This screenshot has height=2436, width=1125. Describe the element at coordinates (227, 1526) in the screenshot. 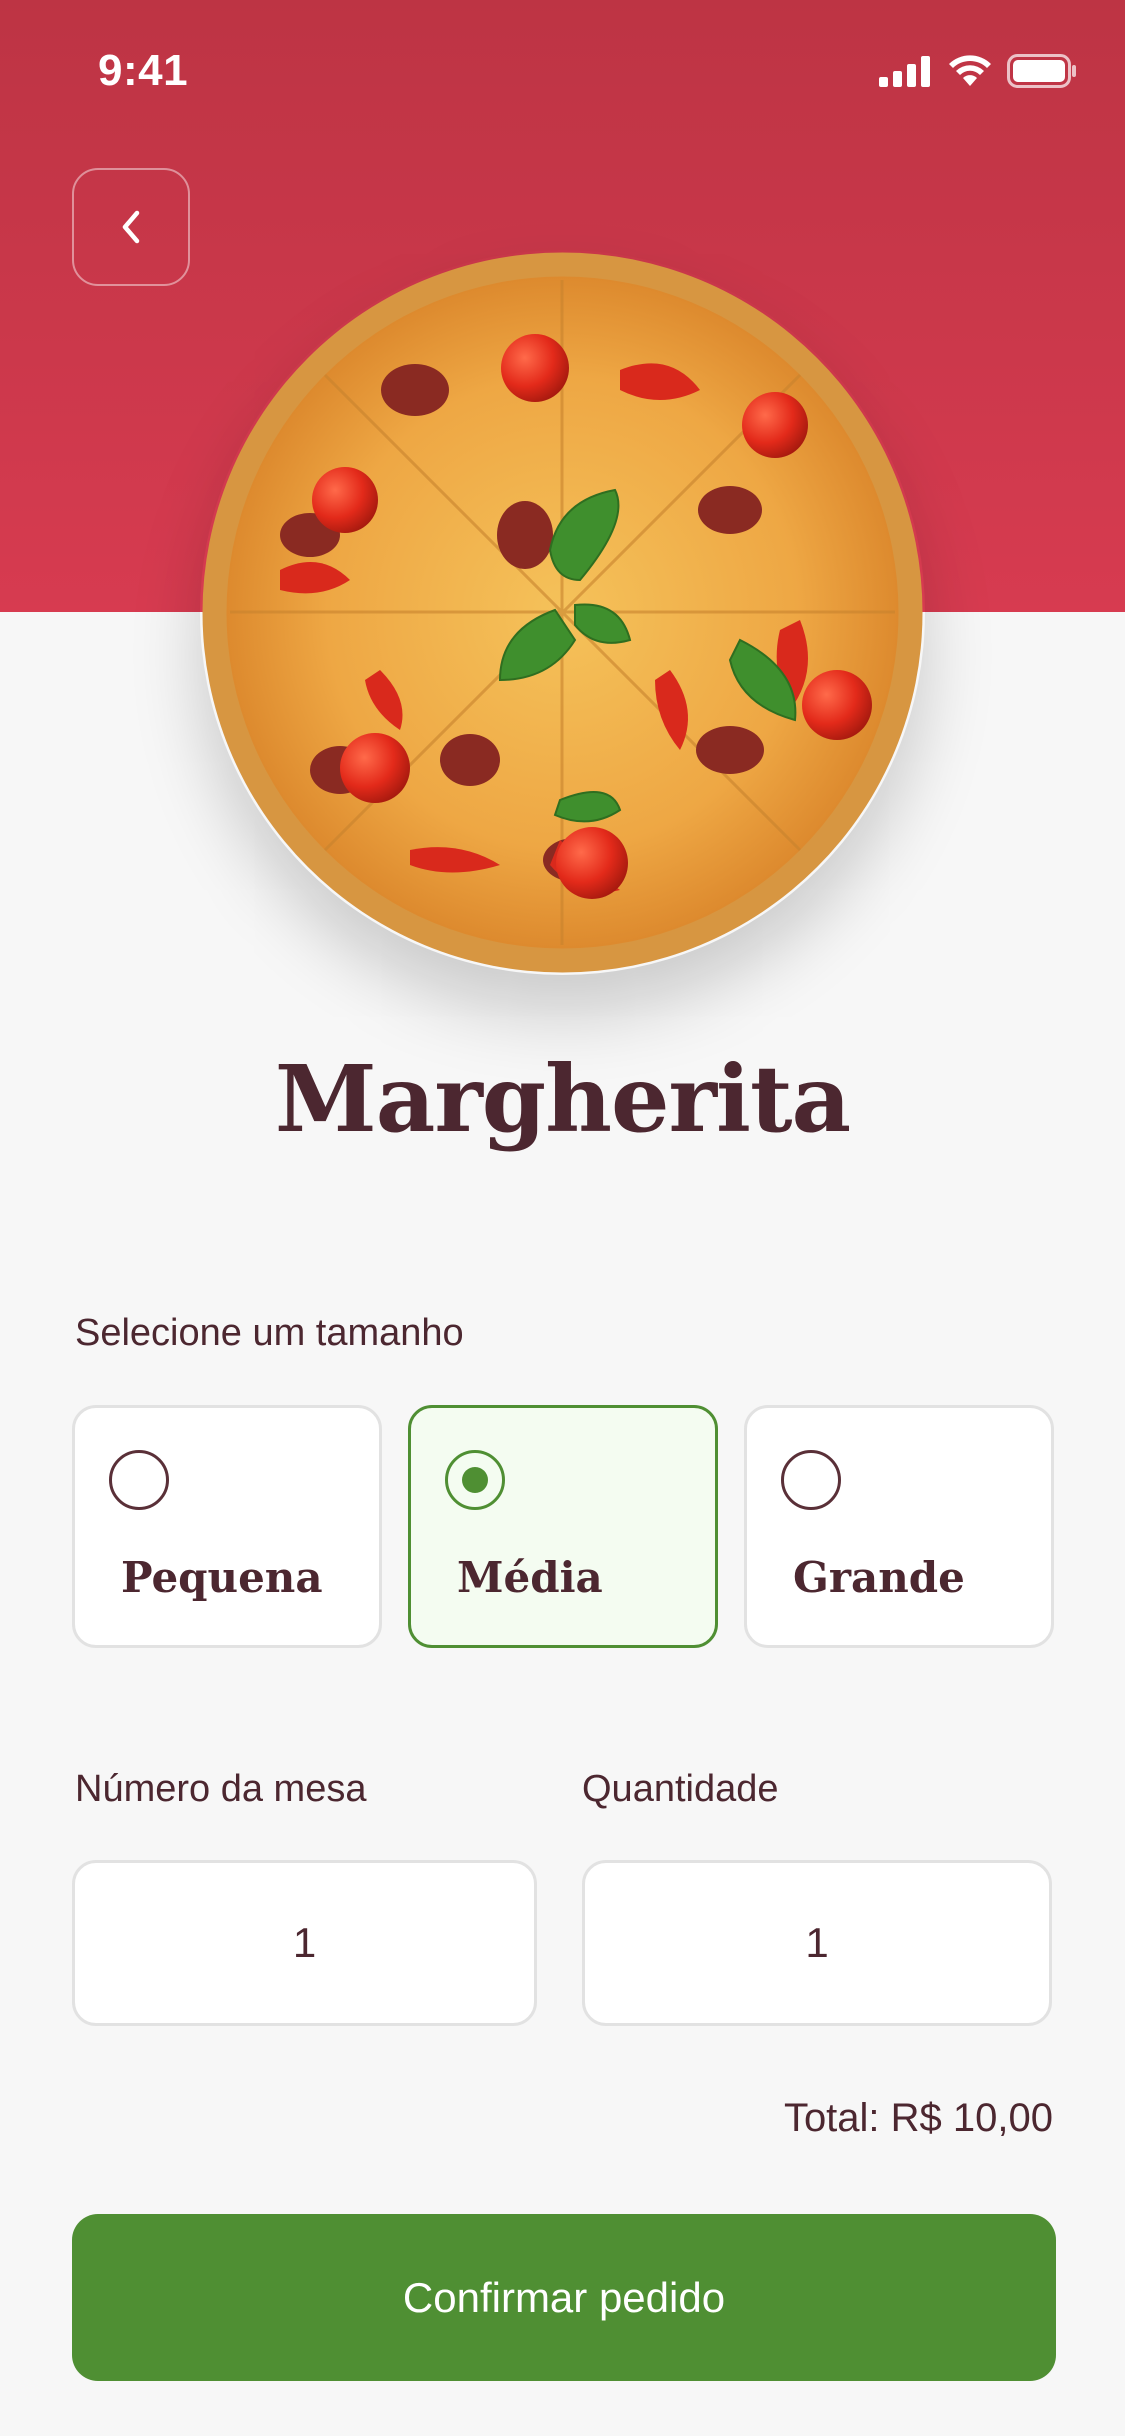

I see `size-option-pequena: Pequena` at that location.